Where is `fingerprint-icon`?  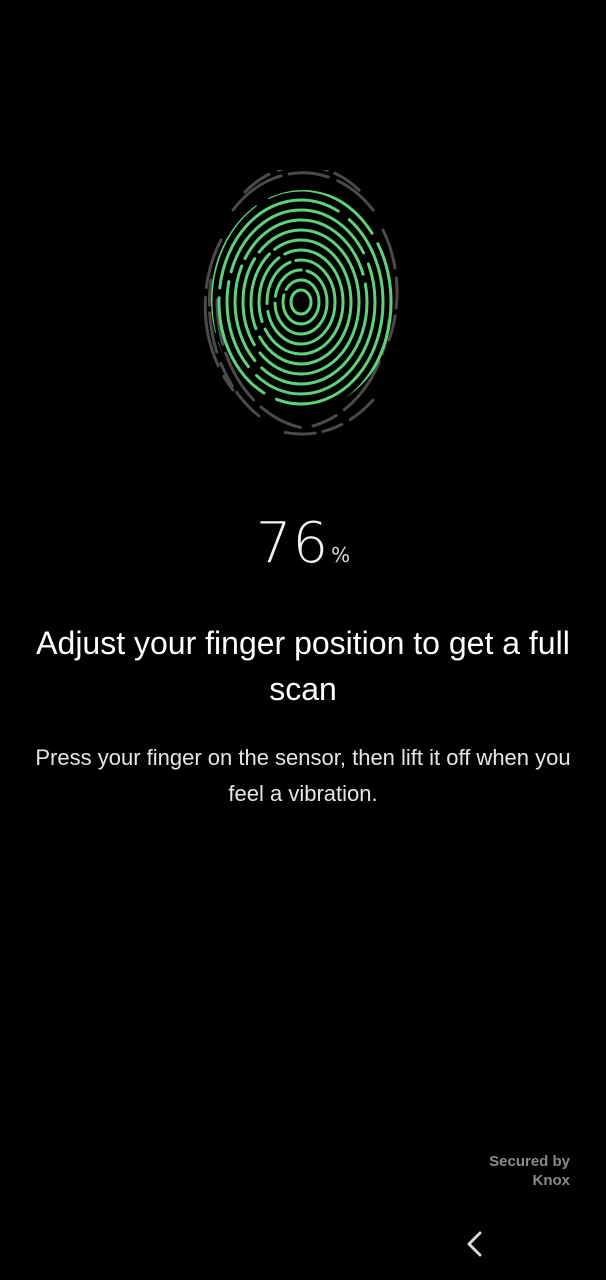 fingerprint-icon is located at coordinates (301, 303).